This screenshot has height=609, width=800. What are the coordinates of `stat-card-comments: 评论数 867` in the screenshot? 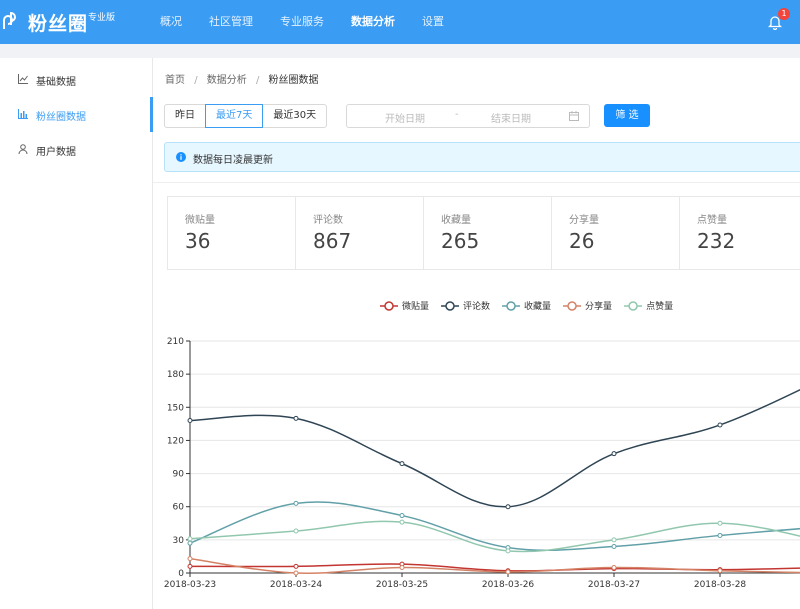 It's located at (360, 233).